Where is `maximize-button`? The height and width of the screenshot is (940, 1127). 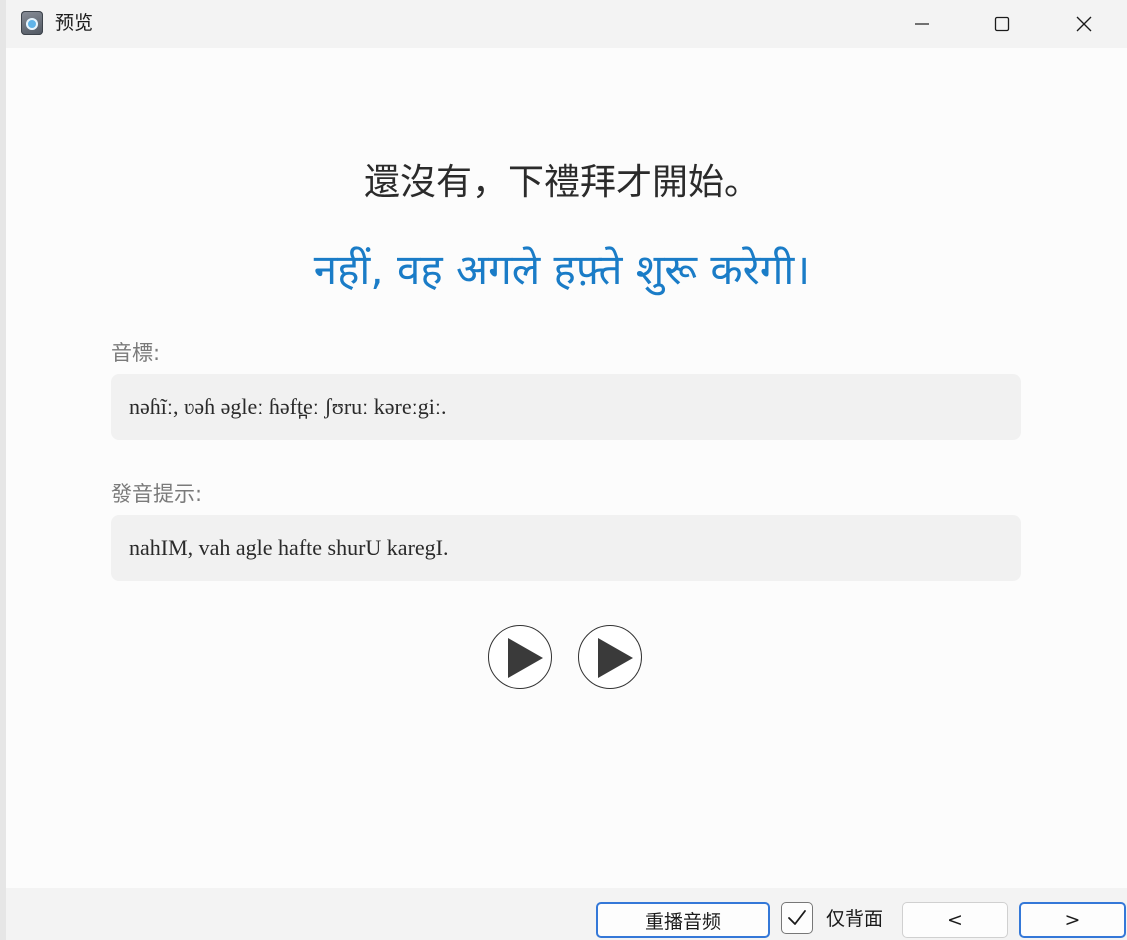
maximize-button is located at coordinates (1002, 24).